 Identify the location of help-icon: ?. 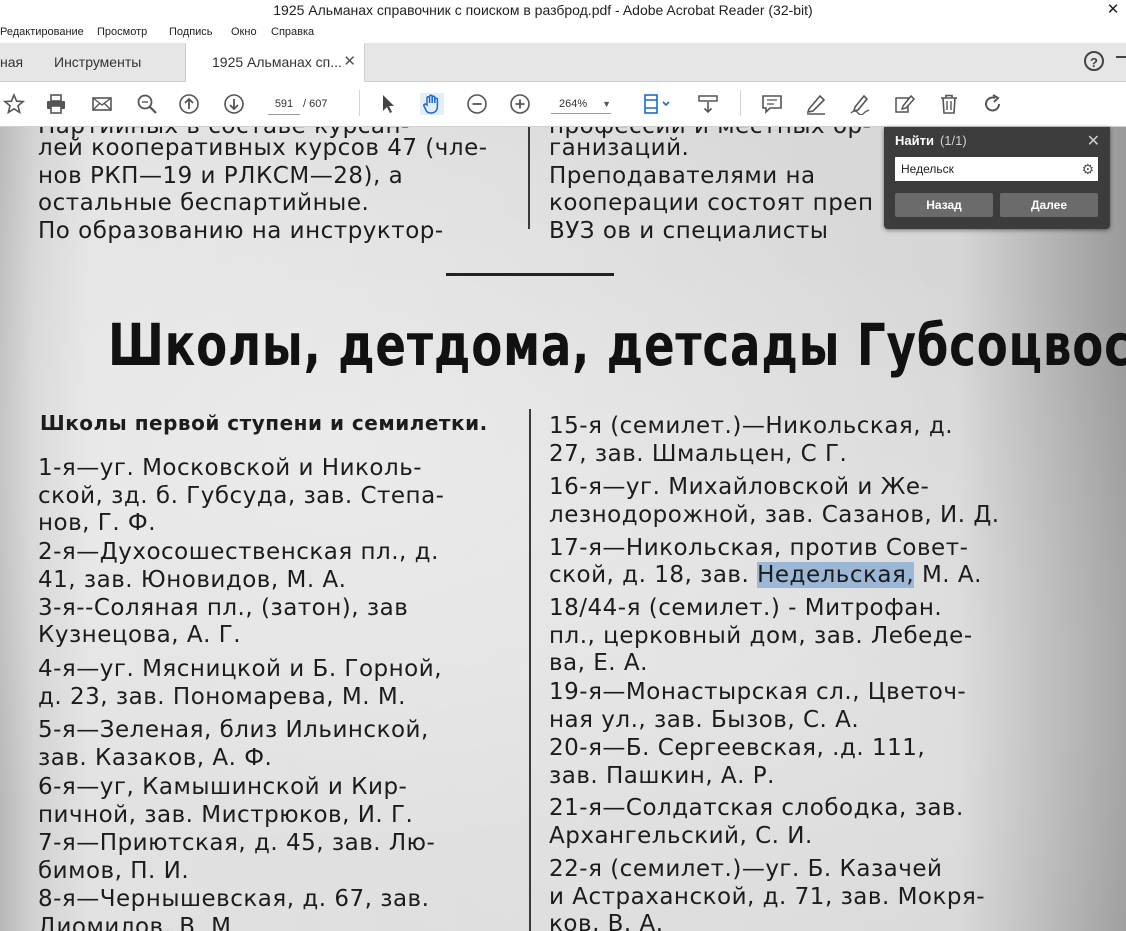
(1094, 61).